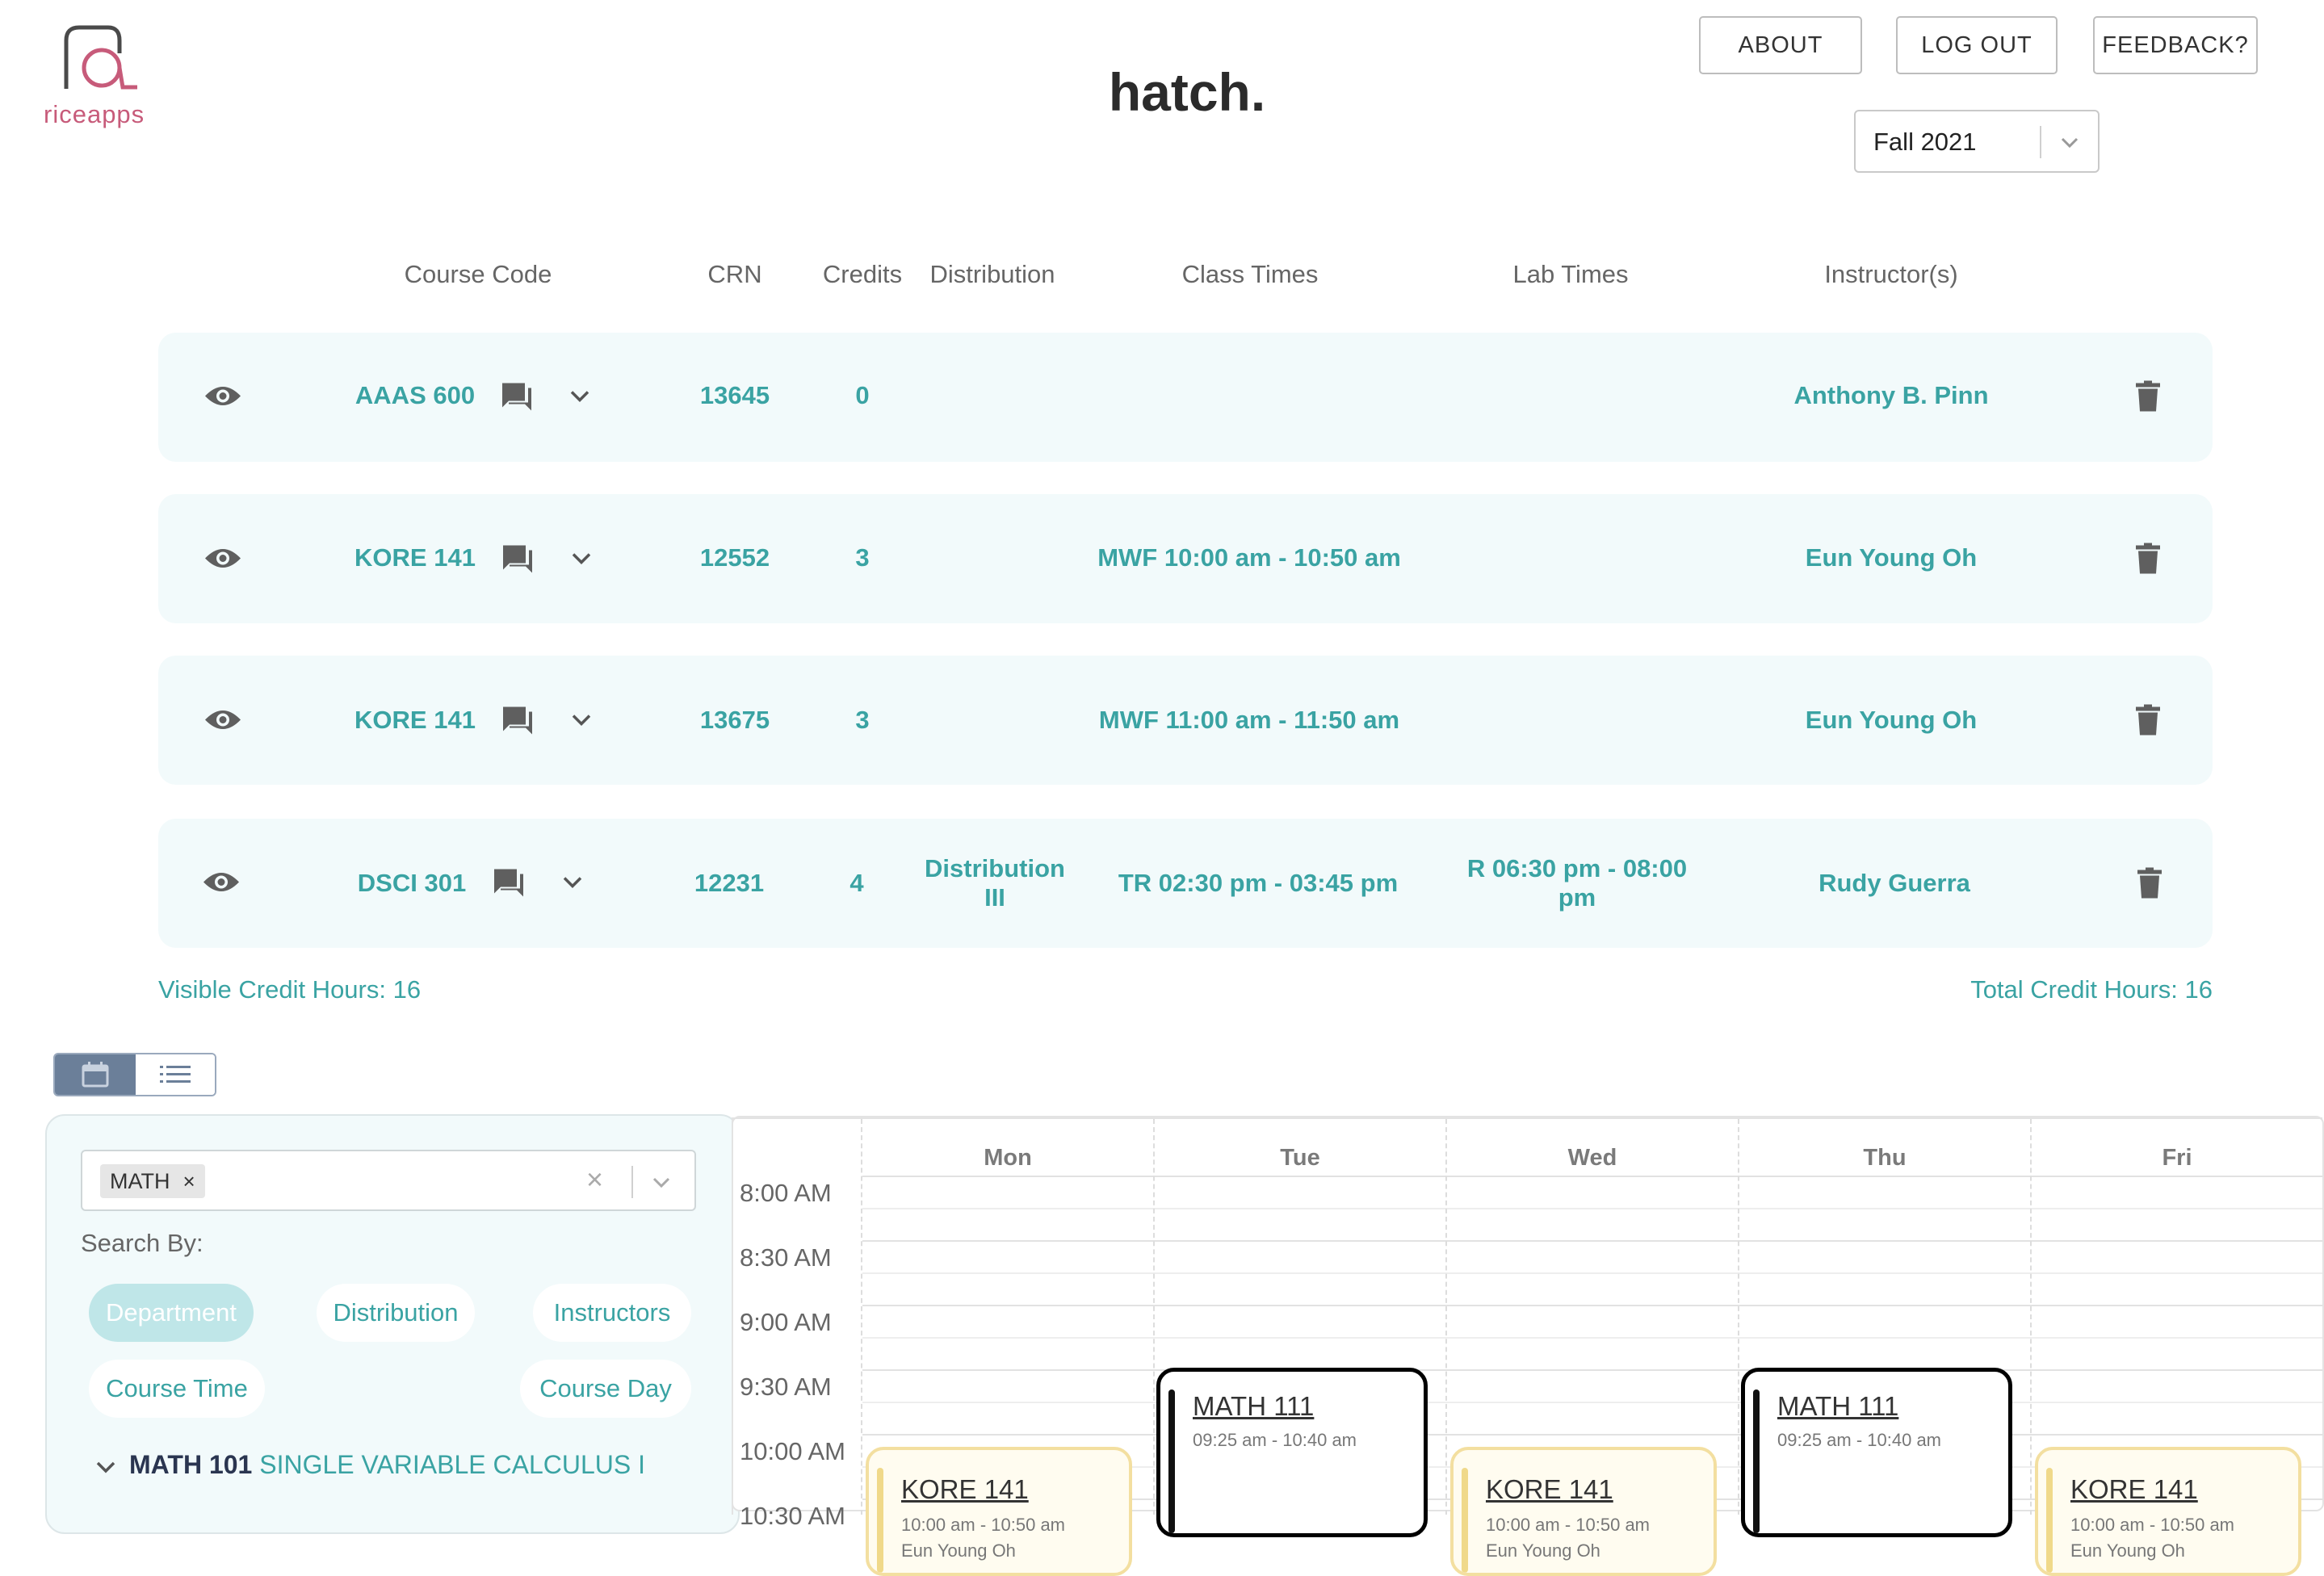 This screenshot has width=2324, height=1576. I want to click on about-button: ABOUT, so click(1780, 45).